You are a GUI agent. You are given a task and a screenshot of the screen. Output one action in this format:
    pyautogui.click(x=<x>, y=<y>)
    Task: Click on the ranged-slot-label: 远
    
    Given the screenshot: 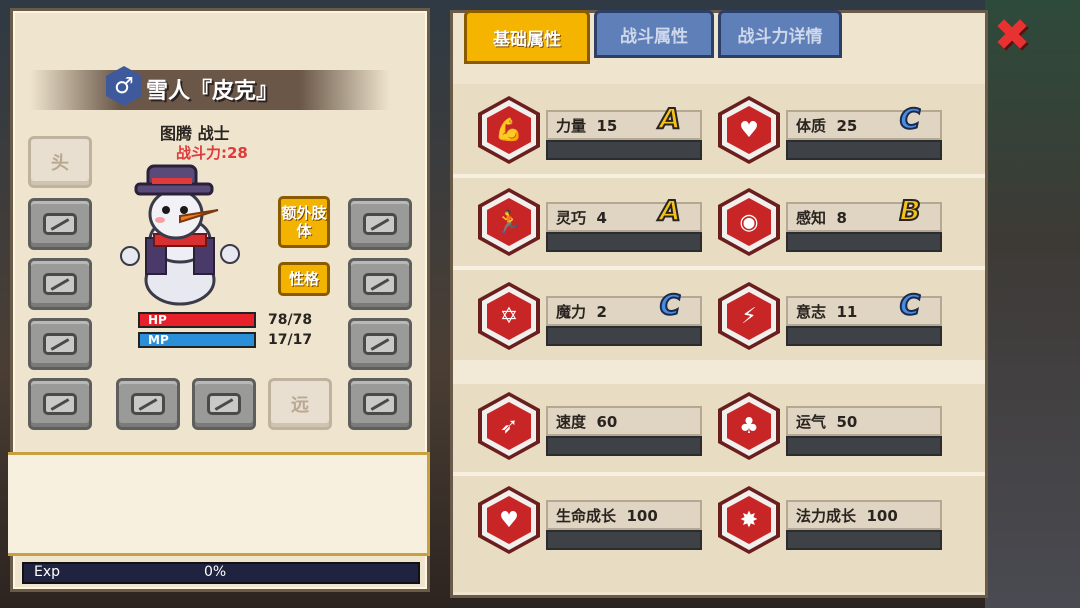 What is the action you would take?
    pyautogui.click(x=300, y=405)
    